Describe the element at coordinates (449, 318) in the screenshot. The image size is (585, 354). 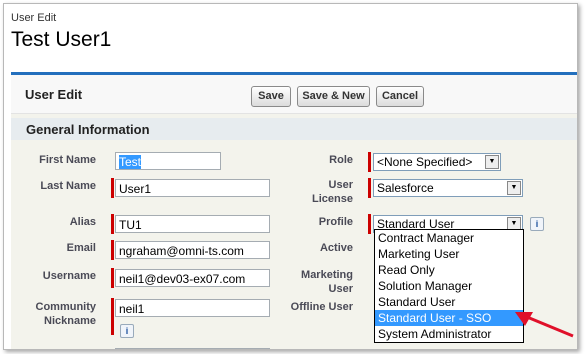
I see `dropdown-option-selected: Standard User - SSO` at that location.